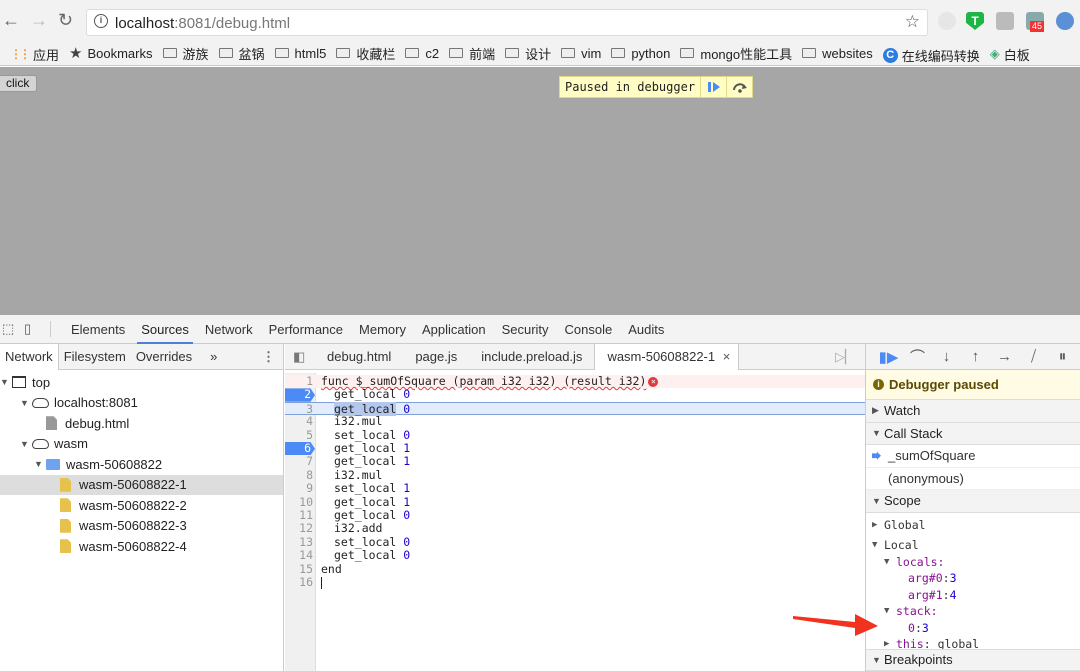 The height and width of the screenshot is (671, 1080). What do you see at coordinates (472, 52) in the screenshot?
I see `bookmark-item: 前端` at bounding box center [472, 52].